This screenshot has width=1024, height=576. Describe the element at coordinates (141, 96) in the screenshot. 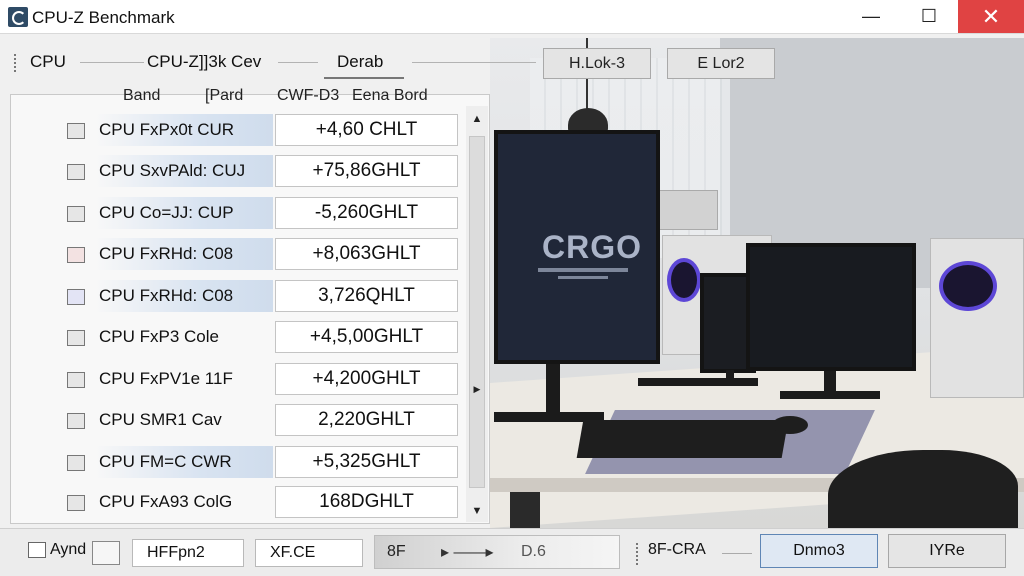

I see `subtab-band: Band` at that location.